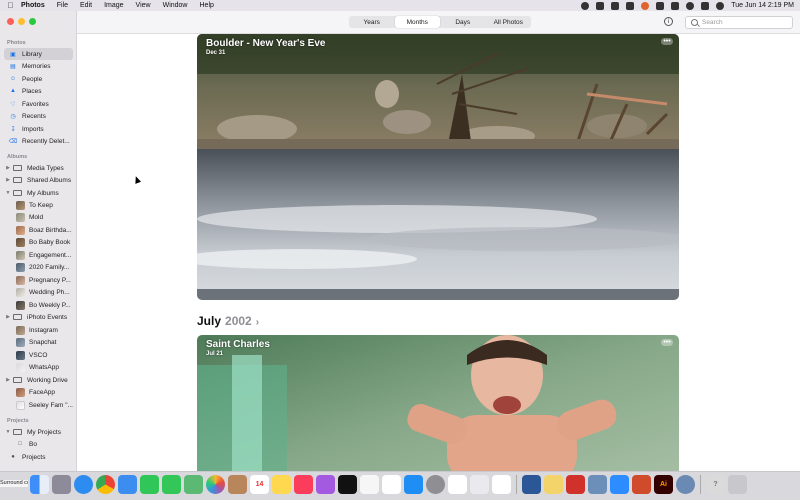 The width and height of the screenshot is (800, 500). I want to click on siri-icon, so click(720, 5).